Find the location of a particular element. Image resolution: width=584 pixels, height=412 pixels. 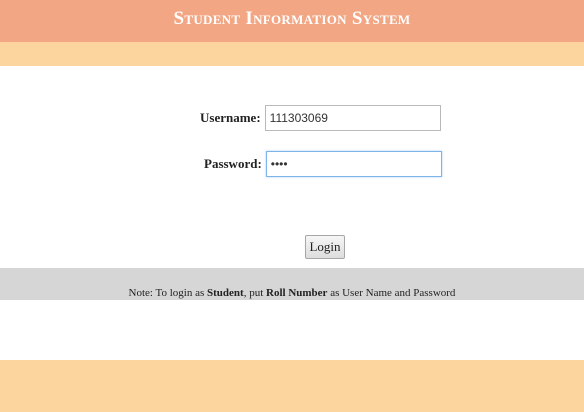

page-title: Student Information System is located at coordinates (292, 18).